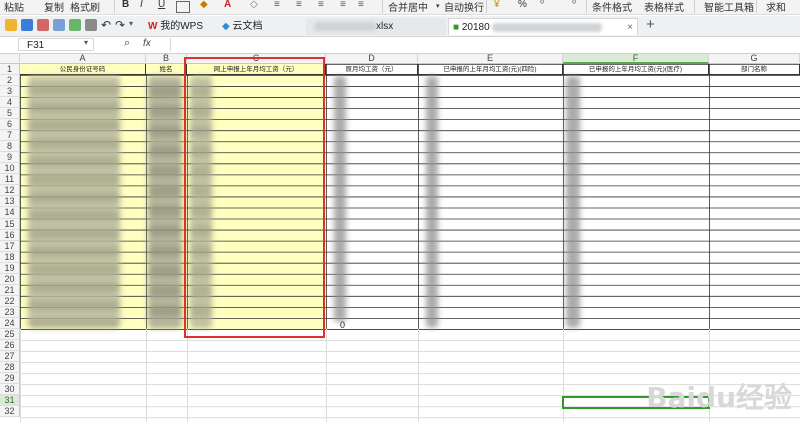  Describe the element at coordinates (372, 69) in the screenshot. I see `header-original-salary: 原月均工资（元）` at that location.